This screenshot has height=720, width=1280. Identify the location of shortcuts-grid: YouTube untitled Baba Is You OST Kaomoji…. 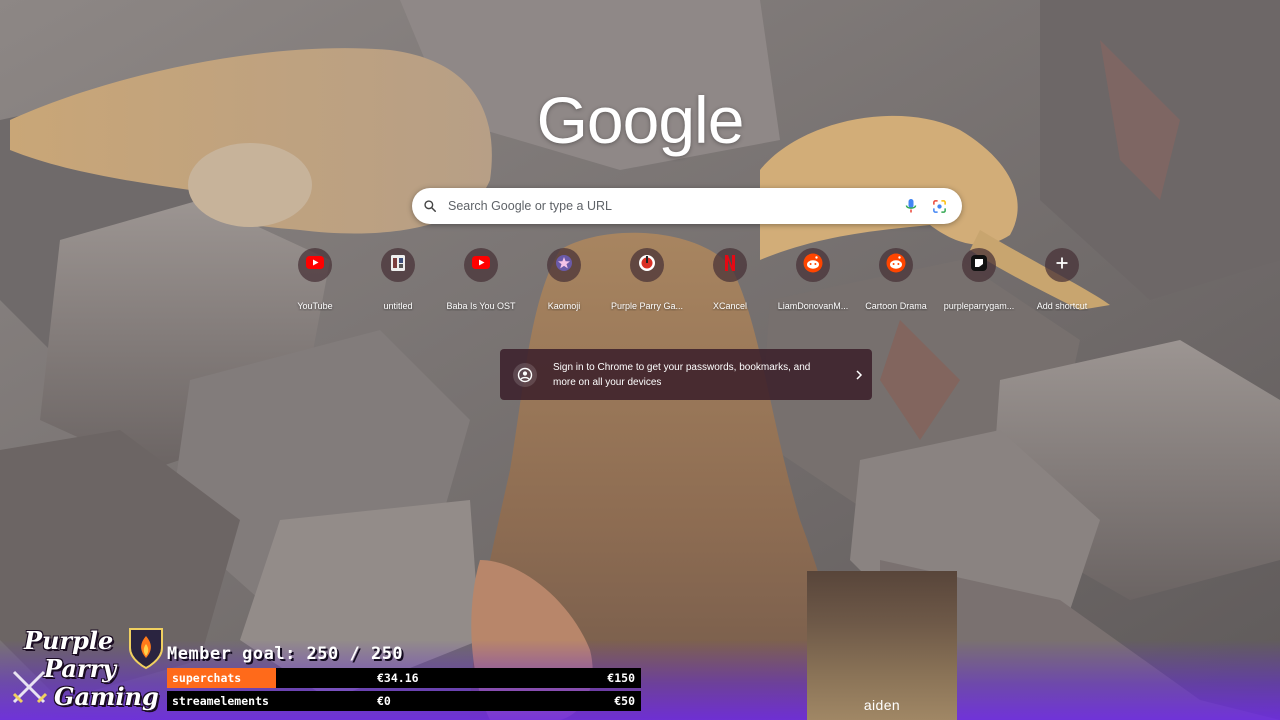
(688, 283).